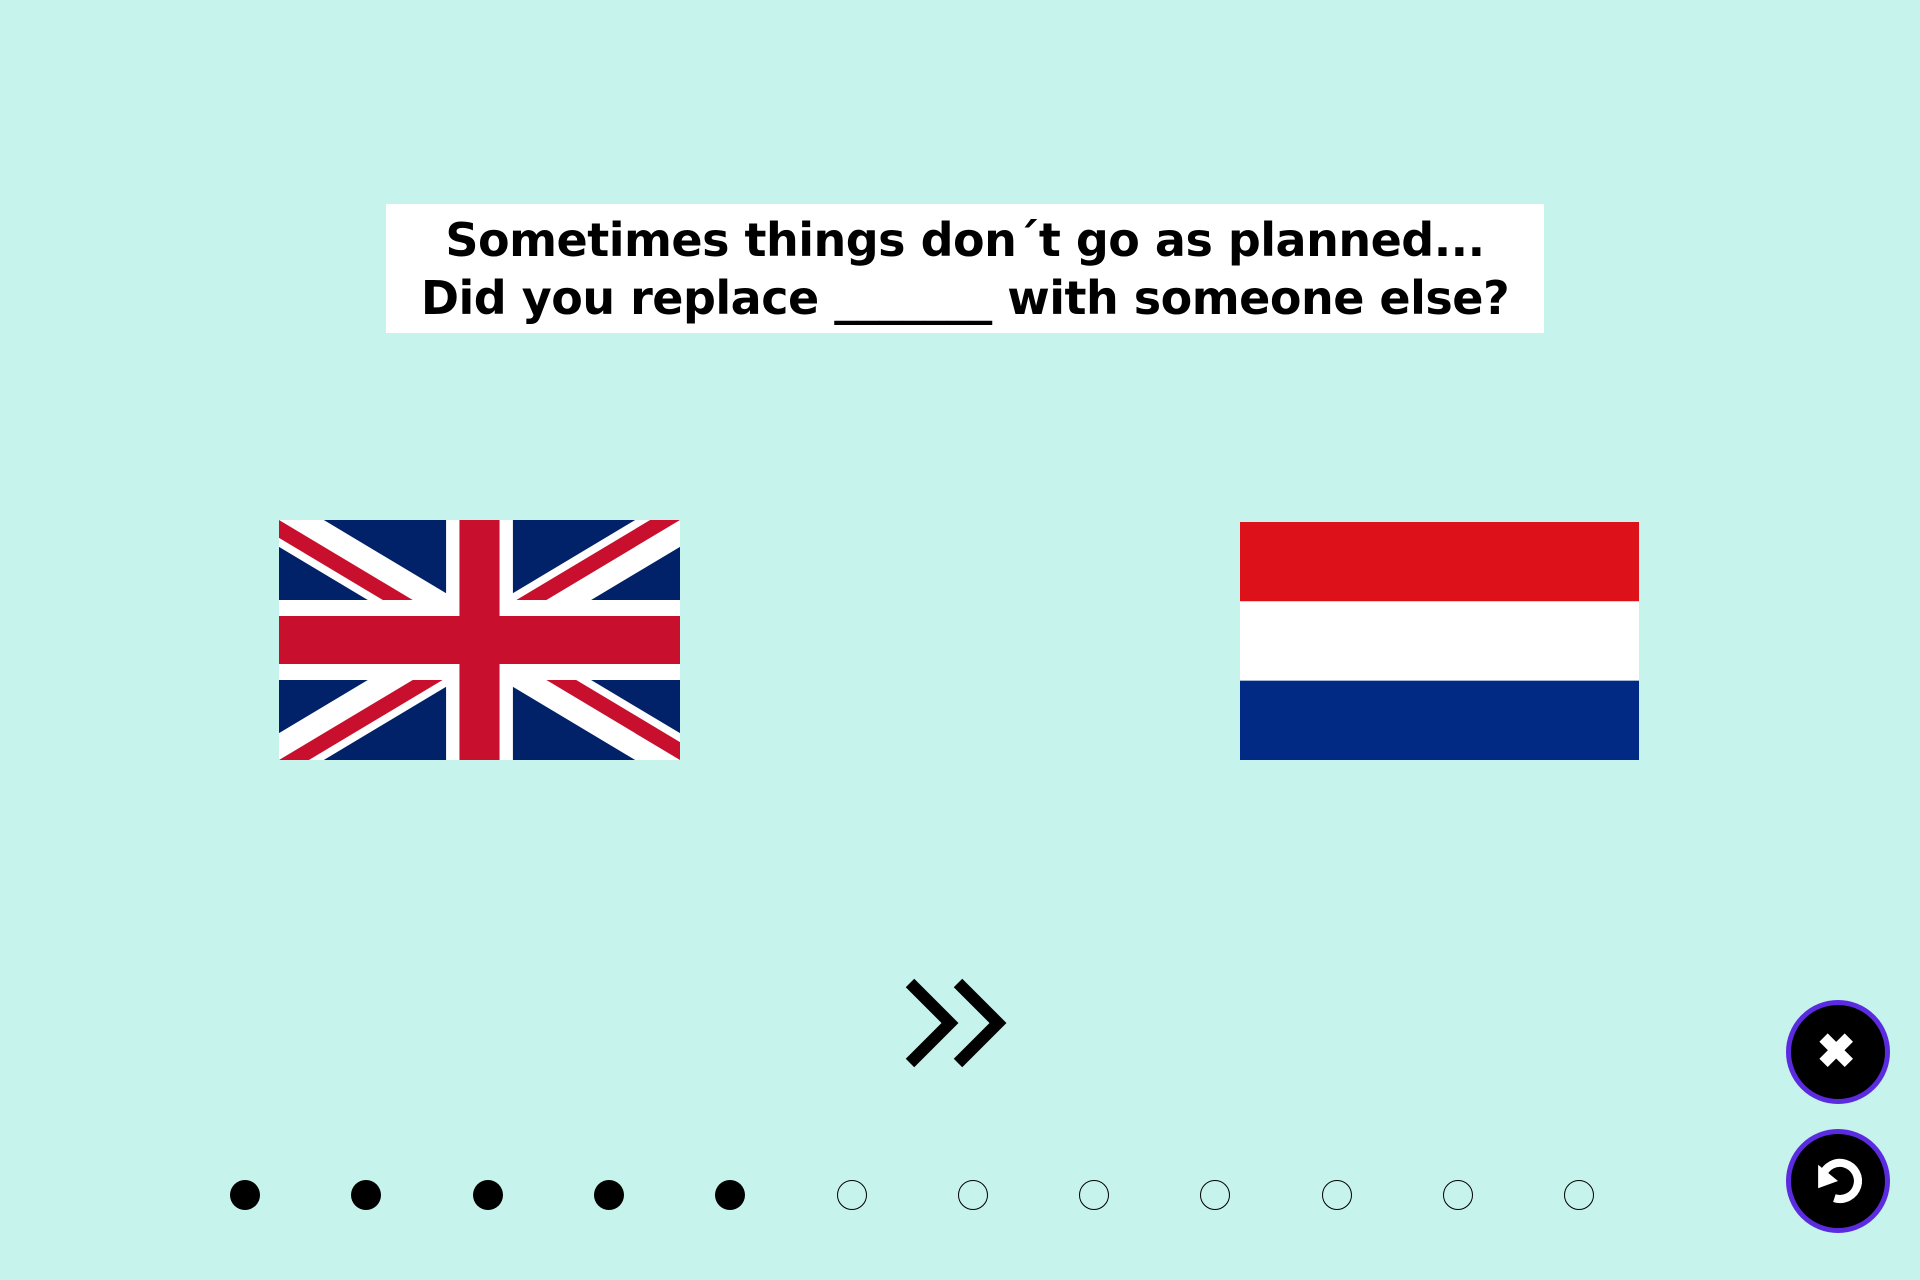  I want to click on restart-button, so click(1838, 1181).